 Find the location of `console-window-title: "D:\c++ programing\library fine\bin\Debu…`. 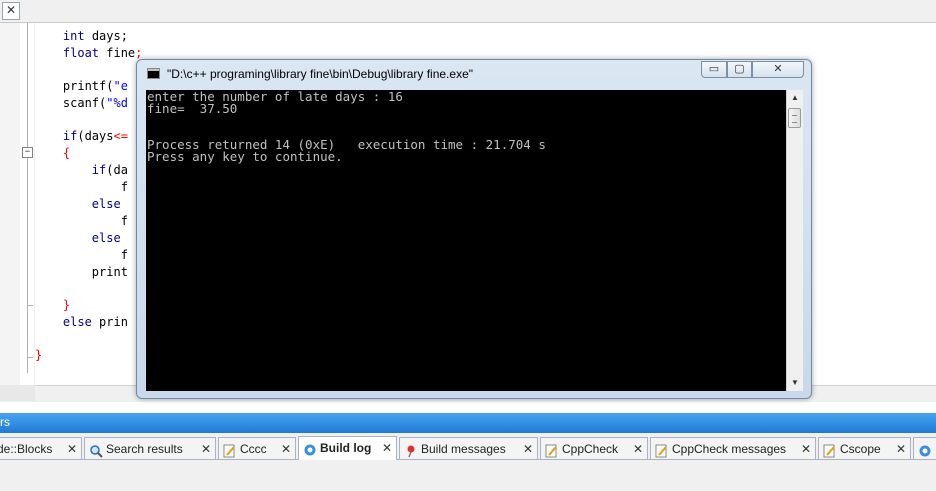

console-window-title: "D:\c++ programing\library fine\bin\Debu… is located at coordinates (320, 74).